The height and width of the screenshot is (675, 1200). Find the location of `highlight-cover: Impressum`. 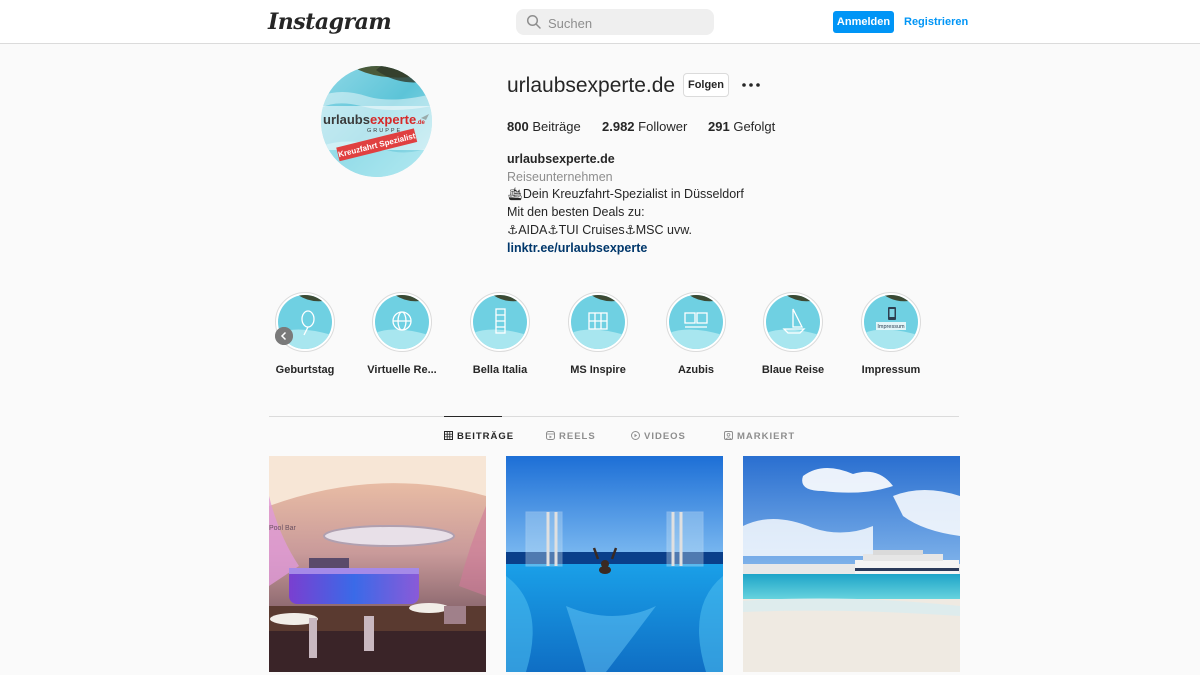

highlight-cover: Impressum is located at coordinates (891, 322).